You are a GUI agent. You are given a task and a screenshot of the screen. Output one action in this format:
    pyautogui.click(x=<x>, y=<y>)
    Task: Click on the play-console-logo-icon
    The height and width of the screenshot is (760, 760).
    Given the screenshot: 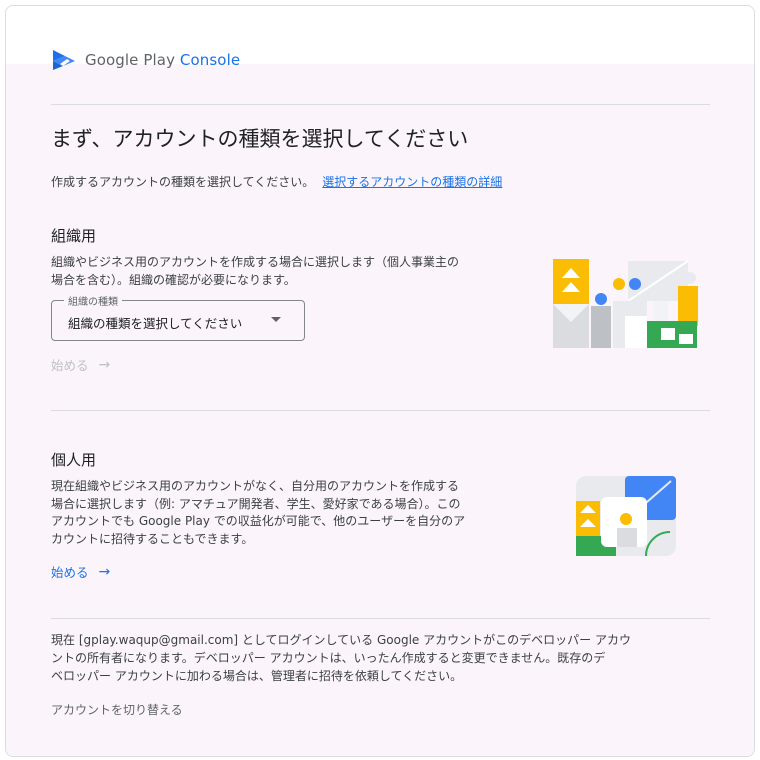 What is the action you would take?
    pyautogui.click(x=64, y=60)
    